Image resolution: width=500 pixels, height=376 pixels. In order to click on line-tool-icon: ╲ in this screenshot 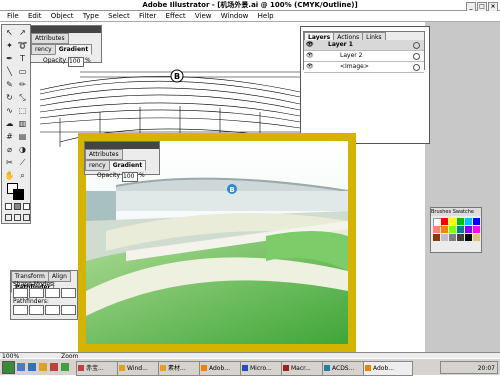, I will do `click(9, 71)`.